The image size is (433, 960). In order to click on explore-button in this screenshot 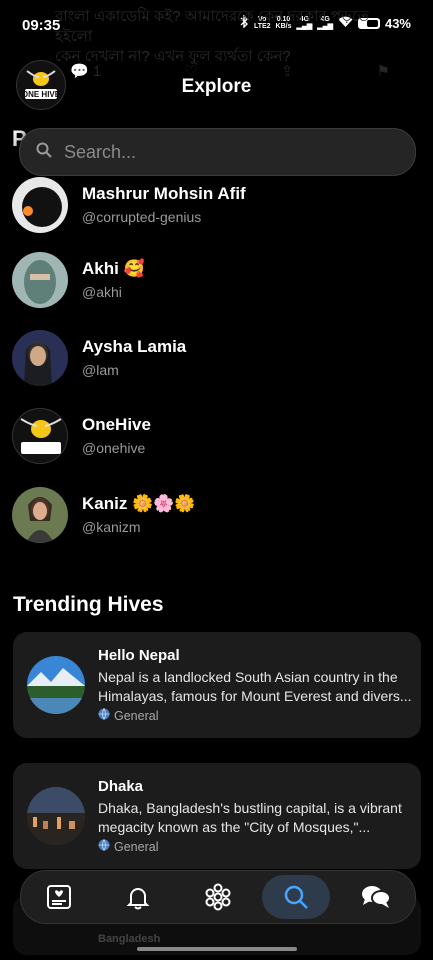, I will do `click(296, 897)`.